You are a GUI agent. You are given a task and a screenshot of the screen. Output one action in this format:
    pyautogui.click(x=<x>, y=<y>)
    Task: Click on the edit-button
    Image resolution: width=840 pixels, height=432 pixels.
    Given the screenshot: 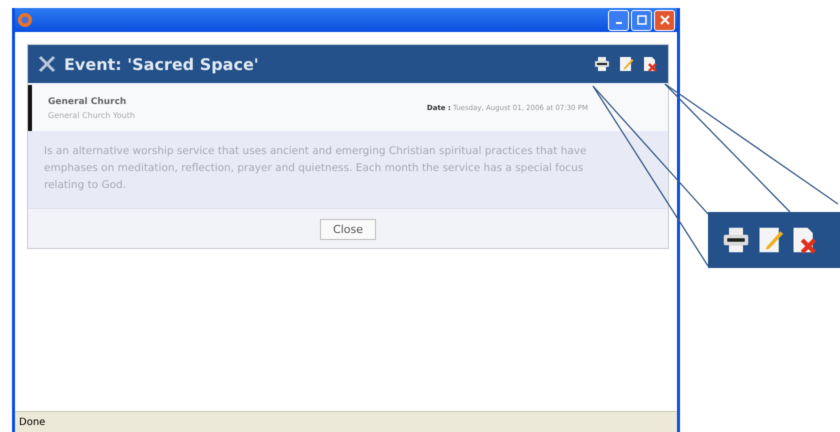 What is the action you would take?
    pyautogui.click(x=626, y=64)
    